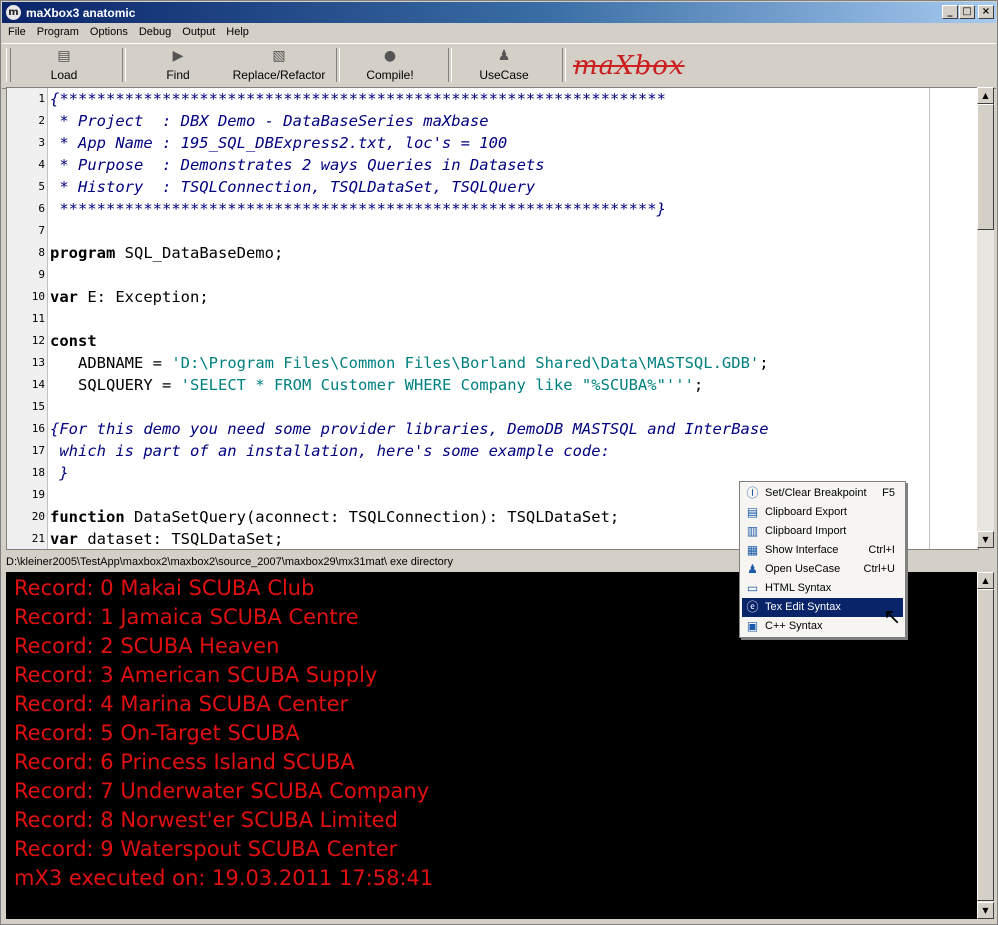  What do you see at coordinates (16, 32) in the screenshot?
I see `menu-file: File` at bounding box center [16, 32].